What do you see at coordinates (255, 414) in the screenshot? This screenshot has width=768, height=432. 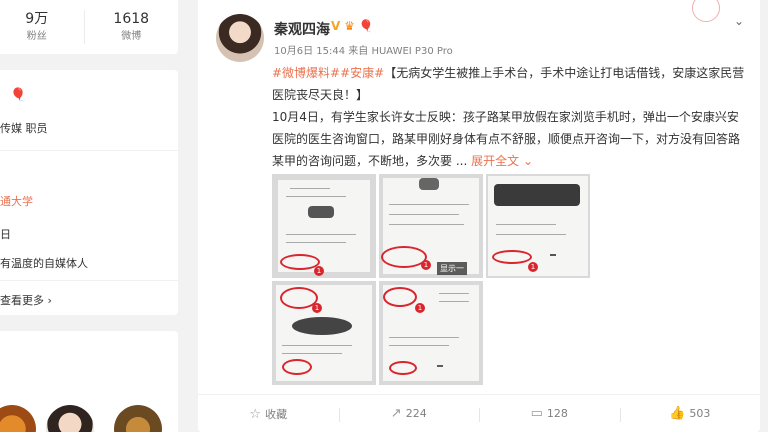 I see `star-icon: ☆` at bounding box center [255, 414].